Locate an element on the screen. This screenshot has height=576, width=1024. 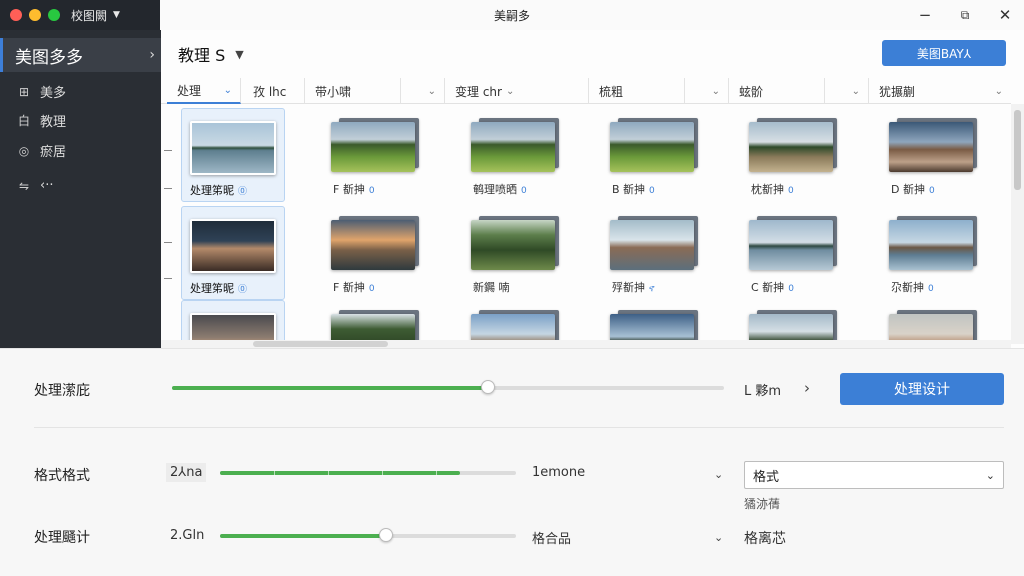
window-title: 美嗣多 is located at coordinates (511, 16).